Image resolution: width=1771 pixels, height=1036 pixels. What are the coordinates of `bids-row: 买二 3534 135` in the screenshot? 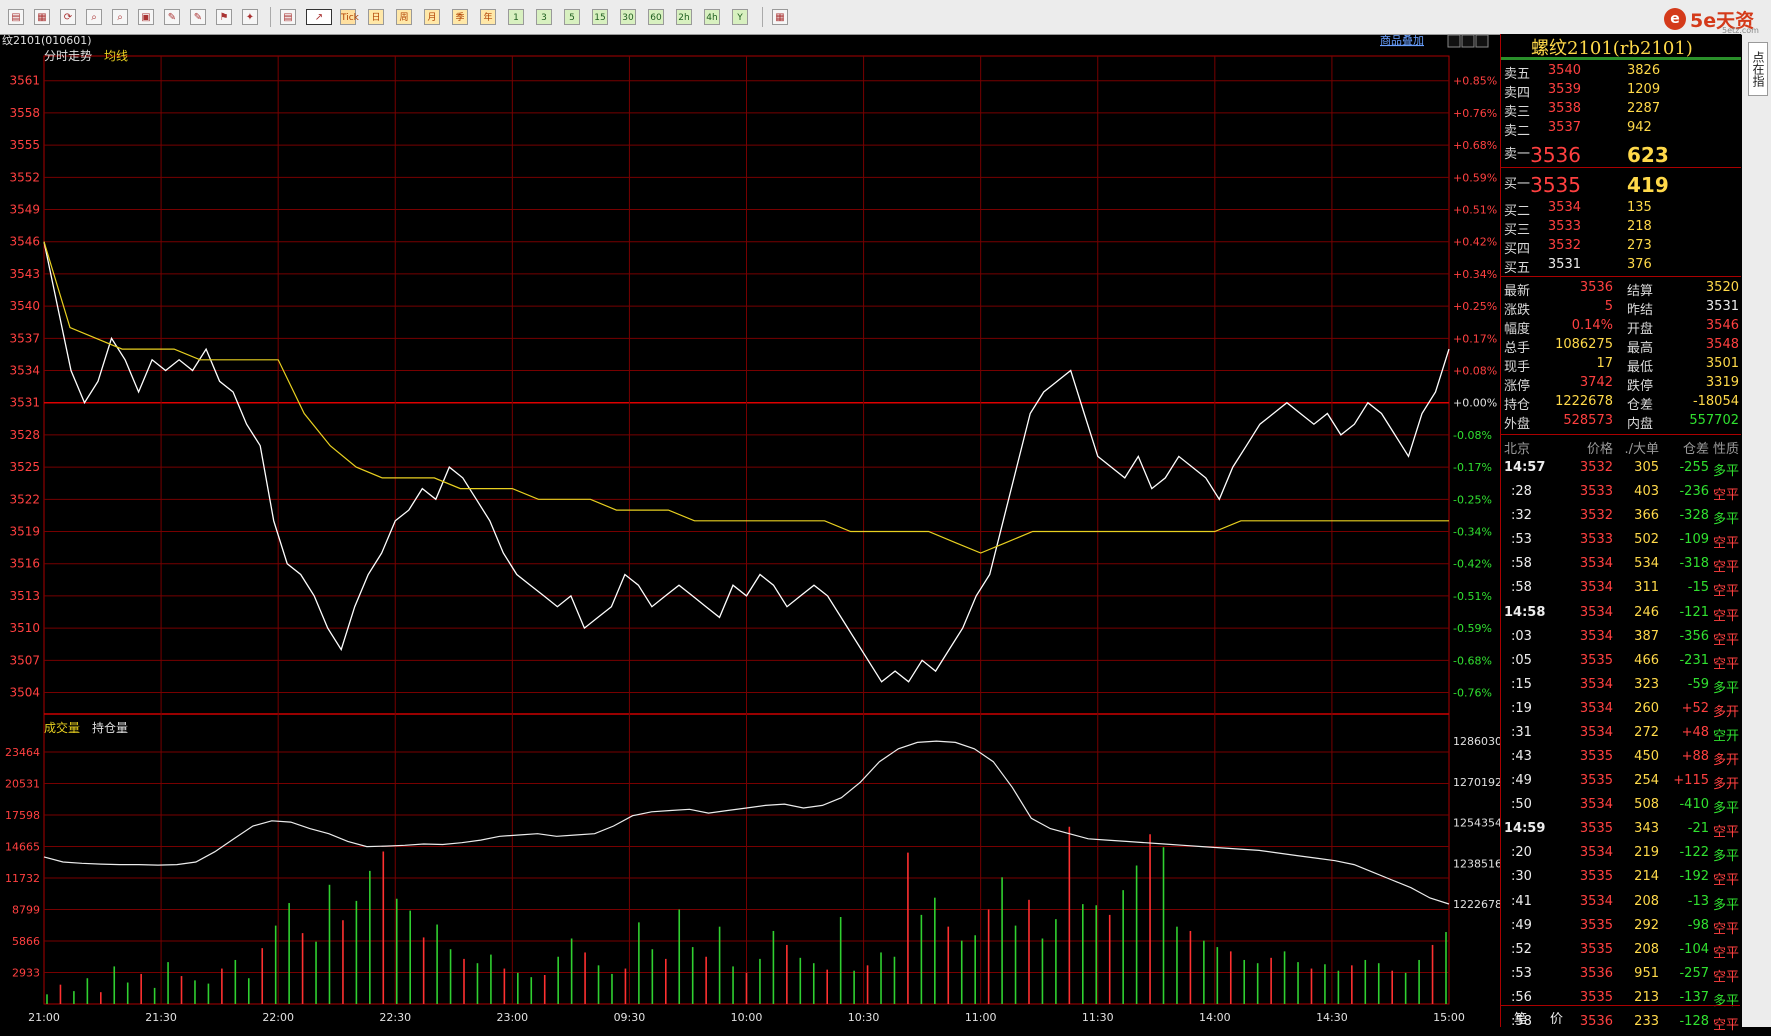 It's located at (1621, 209).